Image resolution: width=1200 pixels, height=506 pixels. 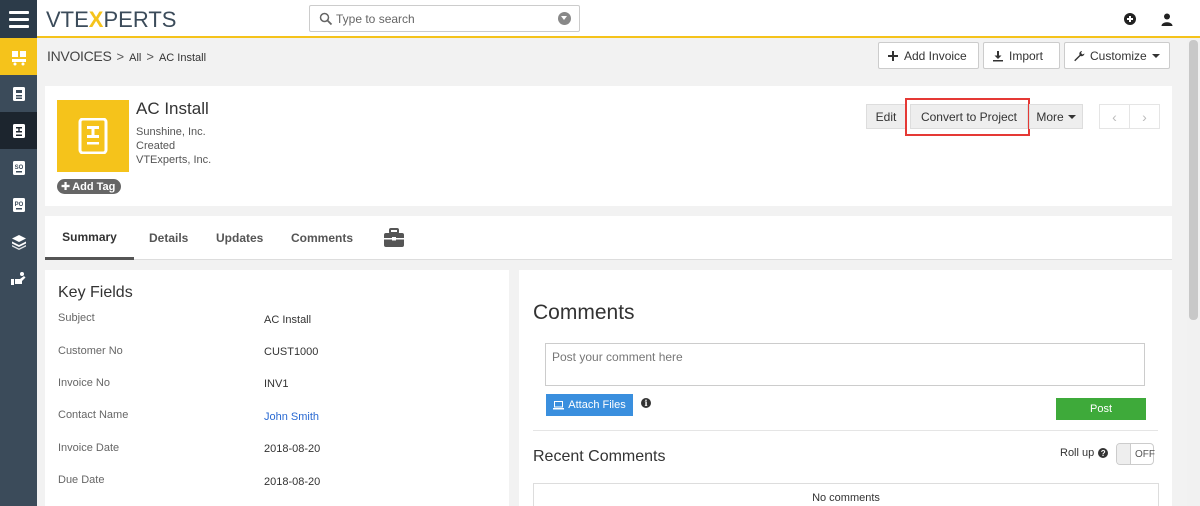 What do you see at coordinates (239, 238) in the screenshot?
I see `tab-updates: Updates` at bounding box center [239, 238].